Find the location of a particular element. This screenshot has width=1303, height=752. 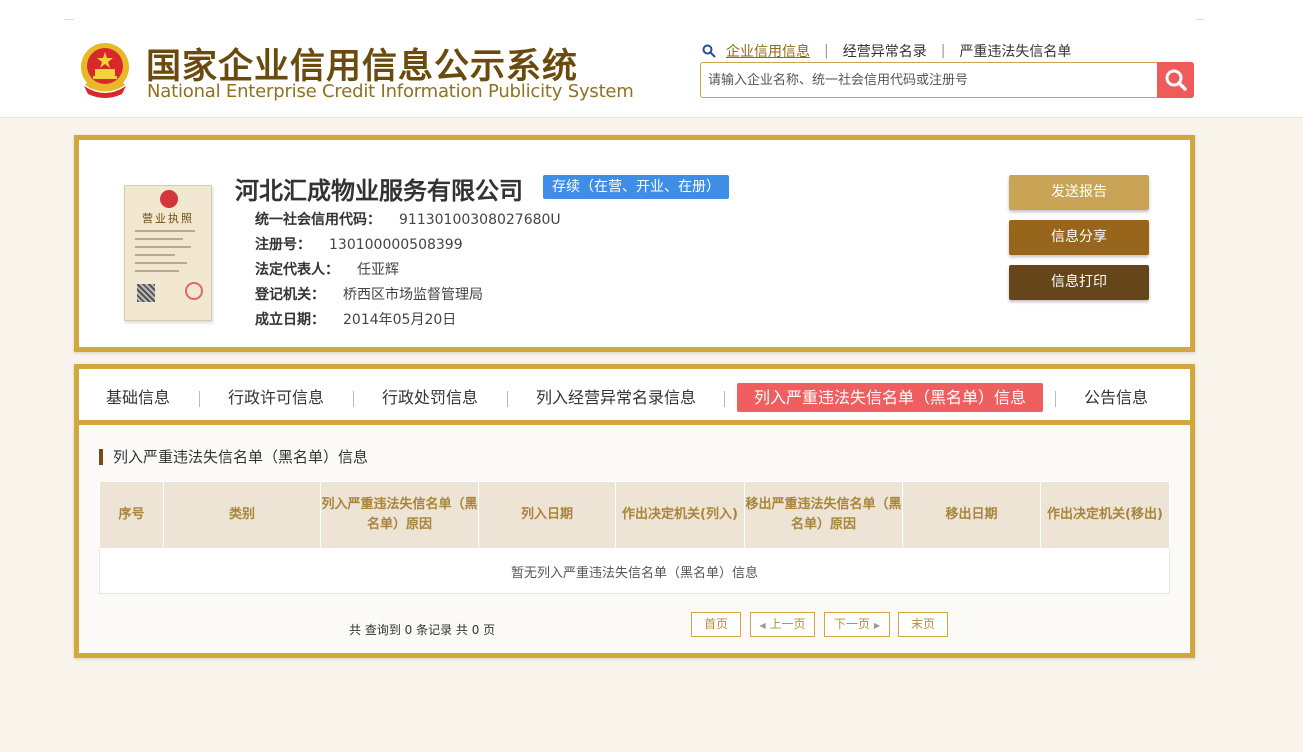

field-value: 2014年05月20日 is located at coordinates (400, 320).